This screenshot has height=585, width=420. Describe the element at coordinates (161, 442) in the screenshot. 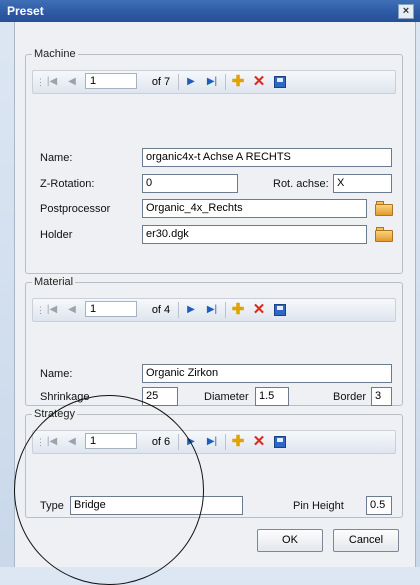

I see `strategy-record-count: of 6` at that location.